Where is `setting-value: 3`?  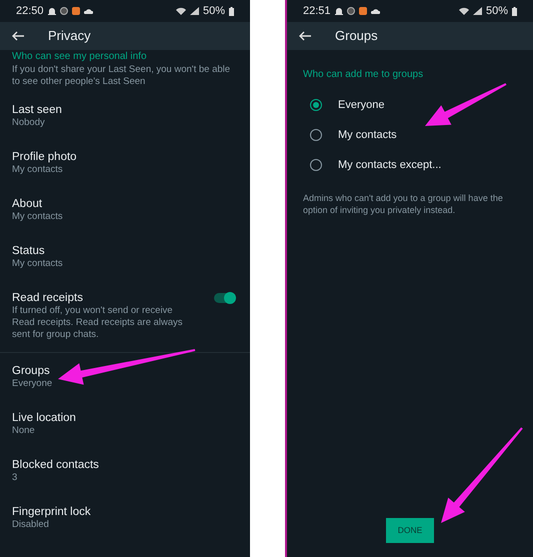 setting-value: 3 is located at coordinates (15, 478).